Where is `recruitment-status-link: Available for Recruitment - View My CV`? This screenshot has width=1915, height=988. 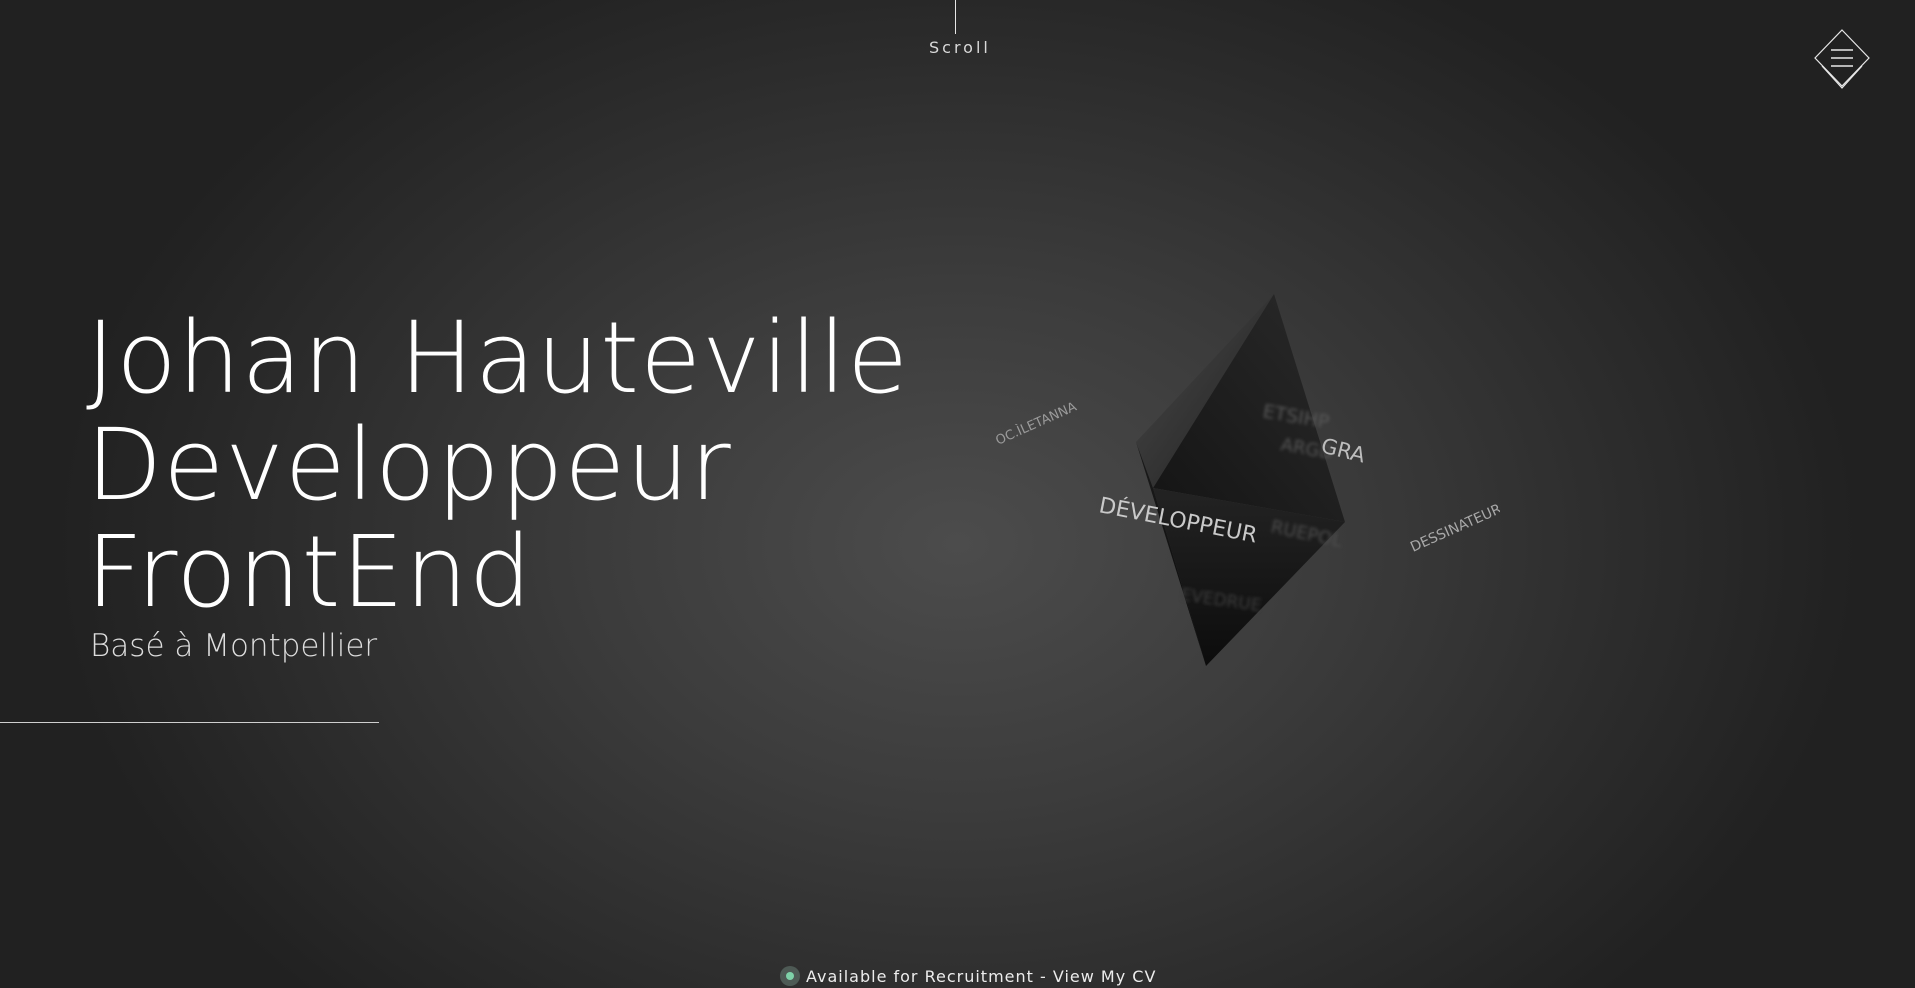
recruitment-status-link: Available for Recruitment - View My CV is located at coordinates (968, 976).